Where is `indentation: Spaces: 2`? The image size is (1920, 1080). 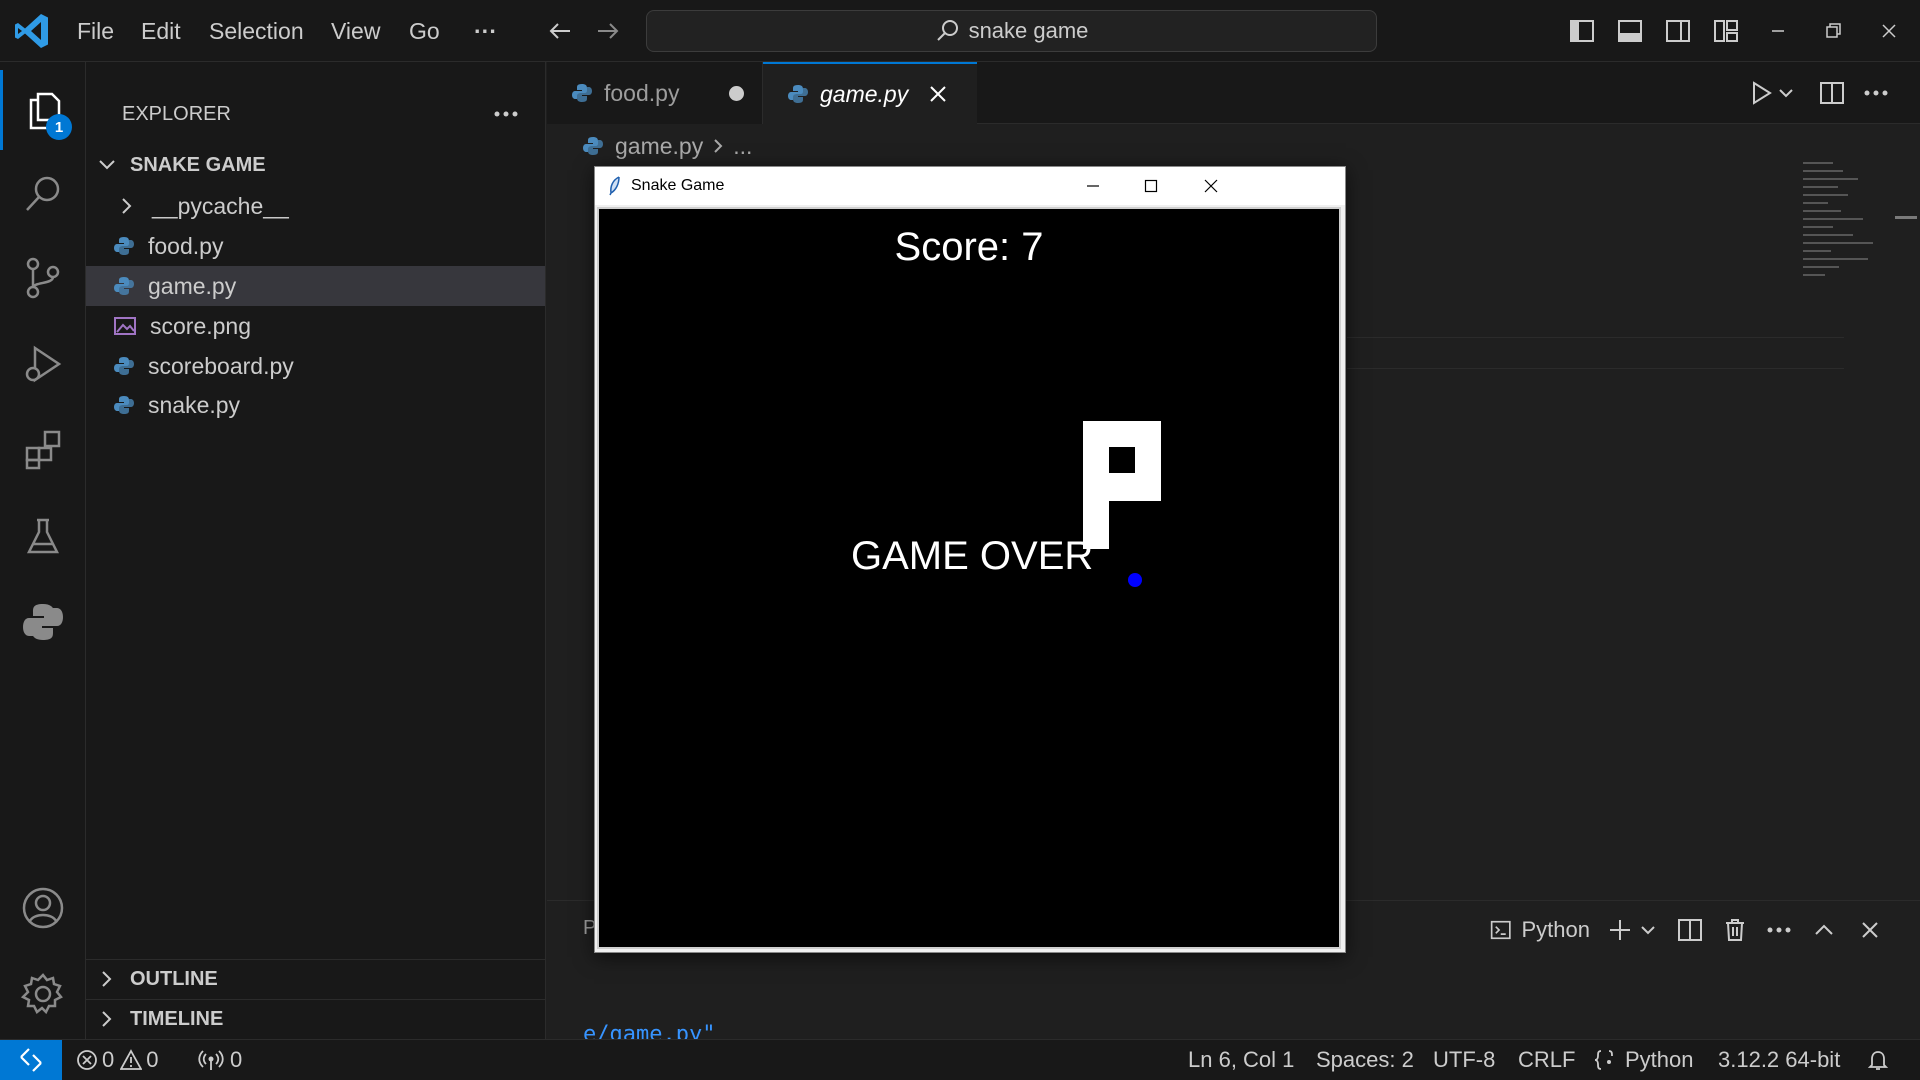
indentation: Spaces: 2 is located at coordinates (1365, 1060).